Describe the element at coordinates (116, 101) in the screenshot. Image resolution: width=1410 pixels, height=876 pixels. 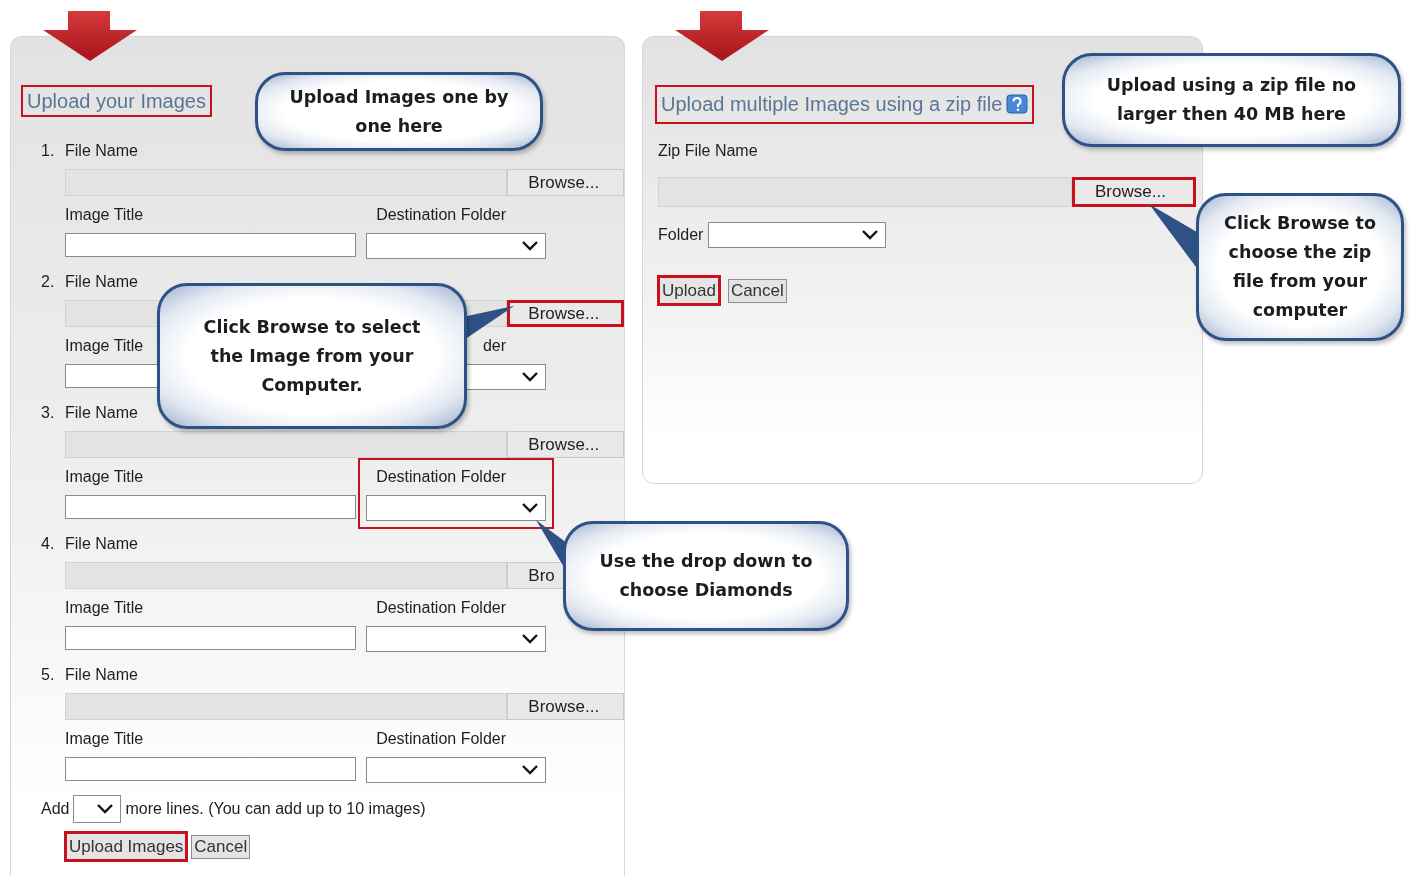
I see `section-title: Upload your Images` at that location.